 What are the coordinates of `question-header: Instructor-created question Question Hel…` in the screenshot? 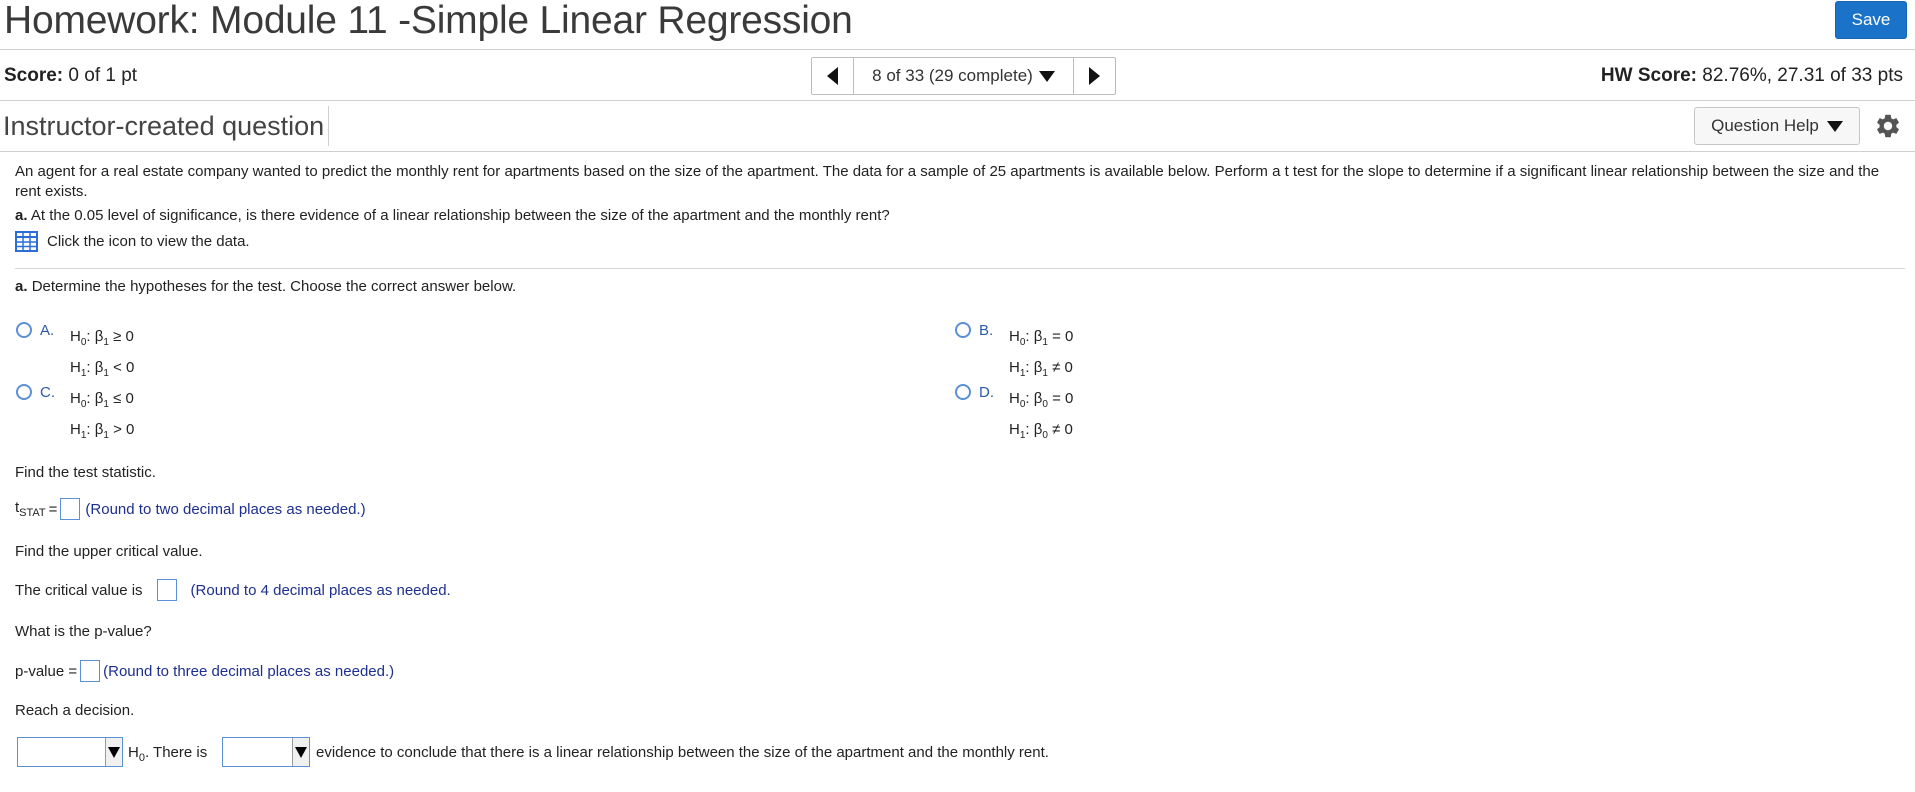 It's located at (957, 127).